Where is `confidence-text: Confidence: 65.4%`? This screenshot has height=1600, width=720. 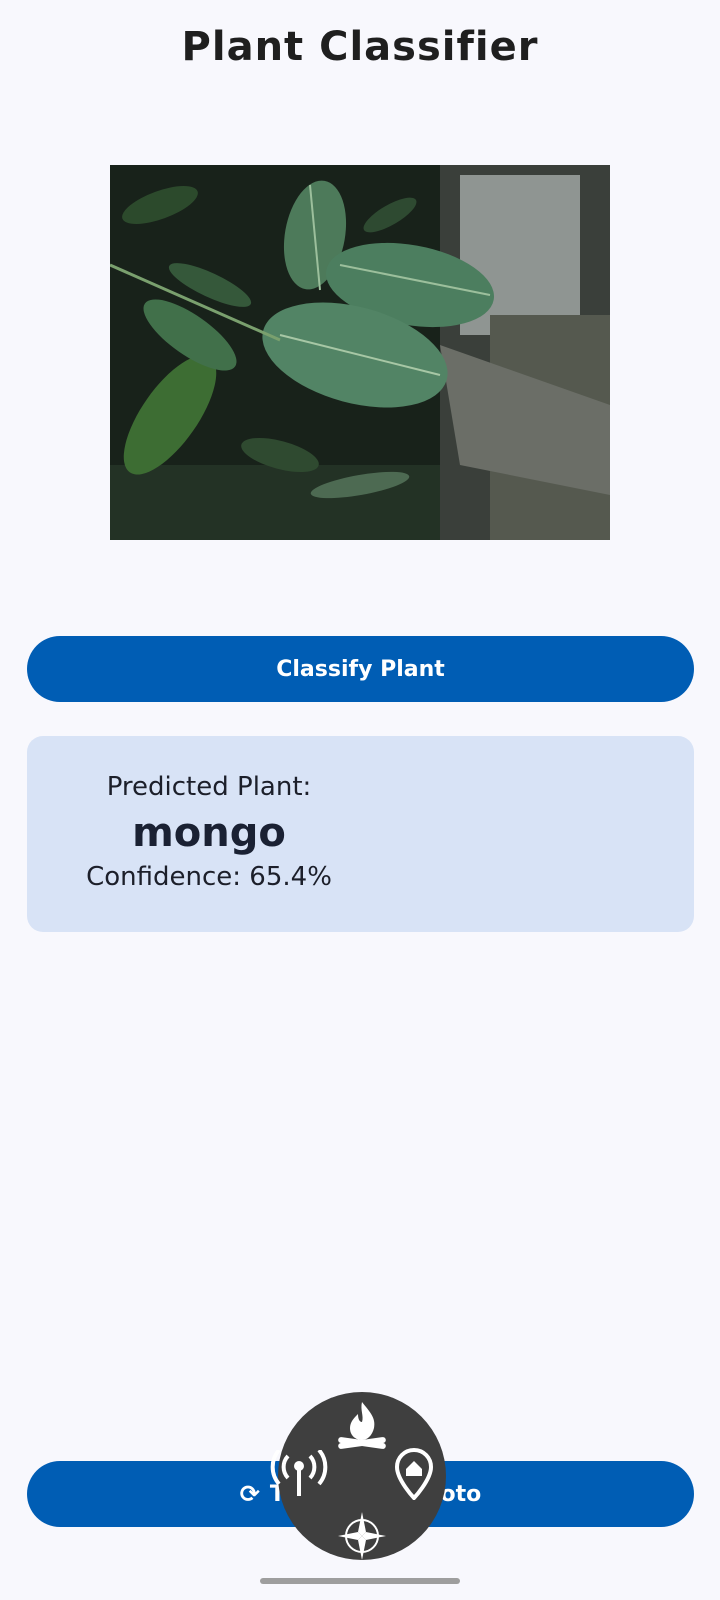 confidence-text: Confidence: 65.4% is located at coordinates (209, 877).